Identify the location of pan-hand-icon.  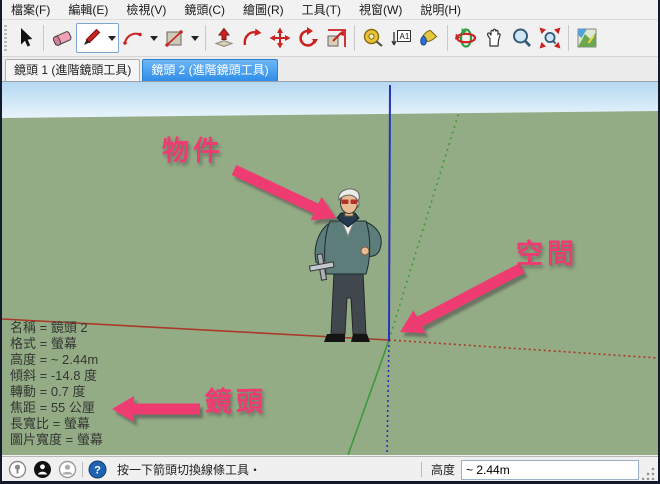
(494, 37).